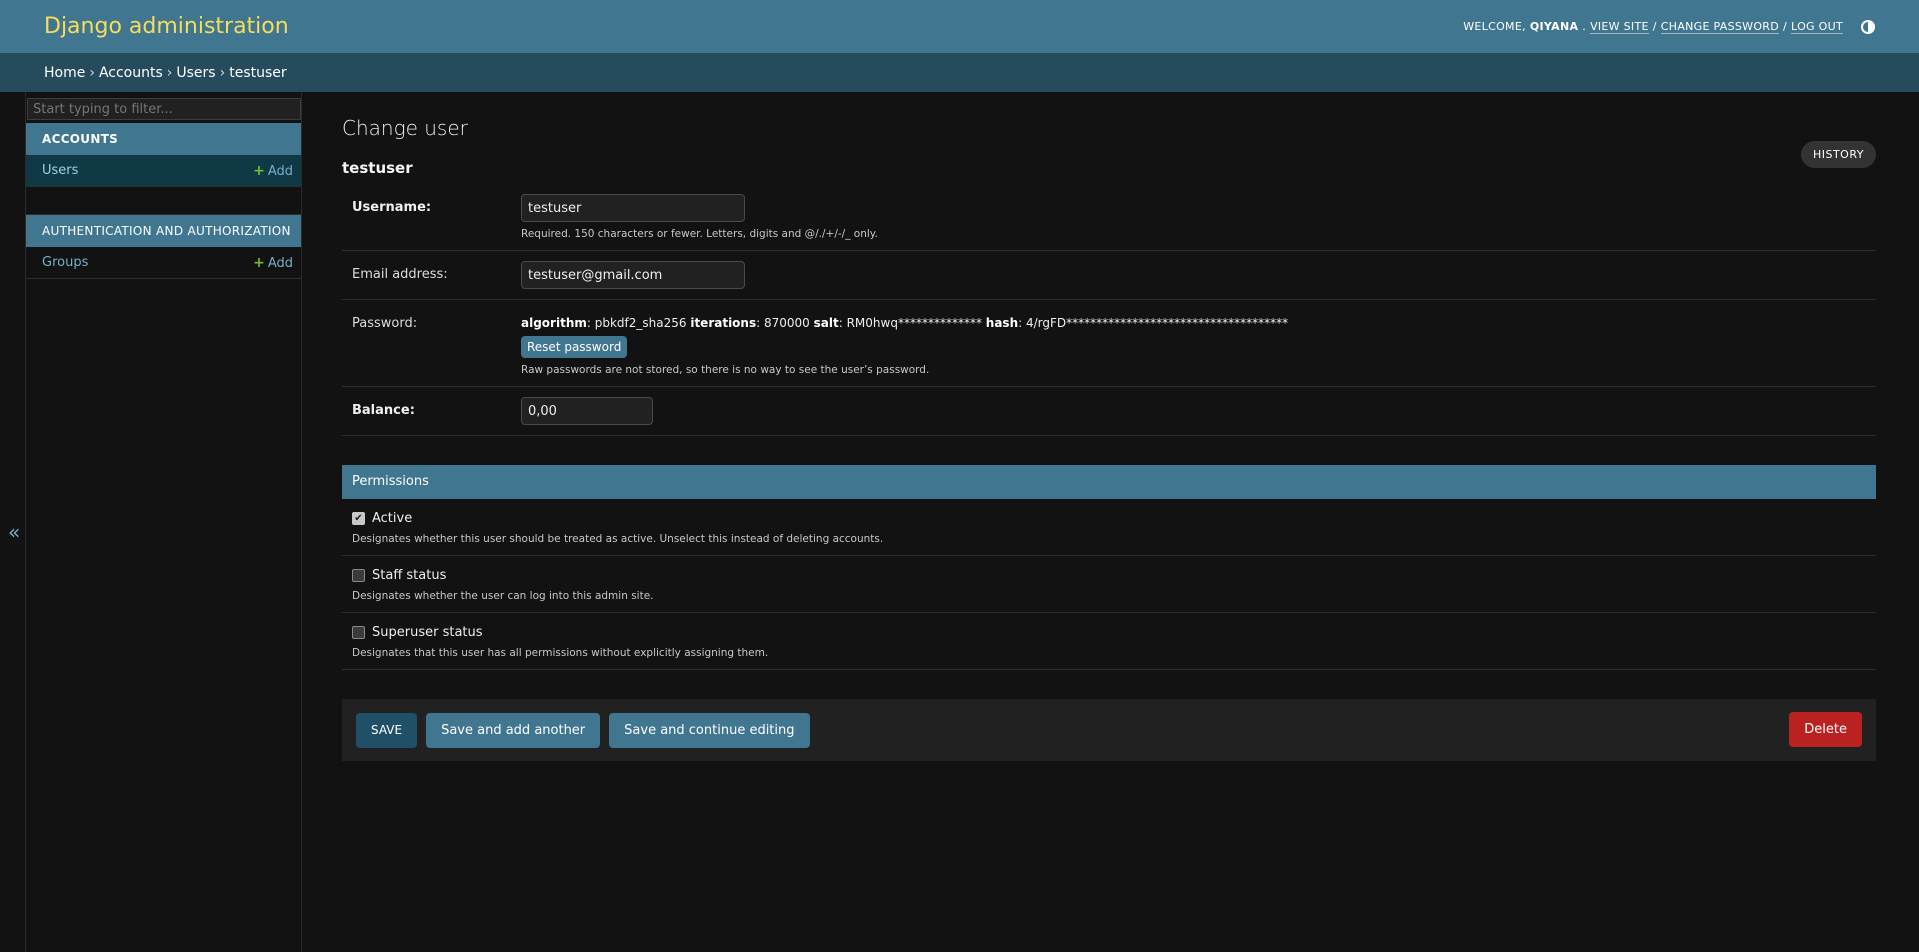 Image resolution: width=1919 pixels, height=952 pixels. I want to click on password-label: Password:, so click(385, 323).